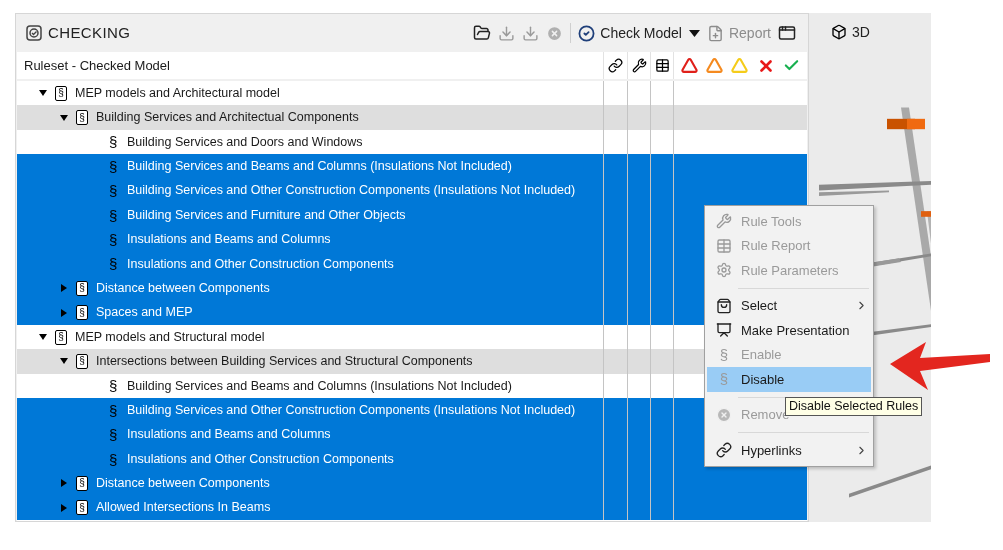  I want to click on ruleset-label: MEP models and Structural model, so click(170, 337).